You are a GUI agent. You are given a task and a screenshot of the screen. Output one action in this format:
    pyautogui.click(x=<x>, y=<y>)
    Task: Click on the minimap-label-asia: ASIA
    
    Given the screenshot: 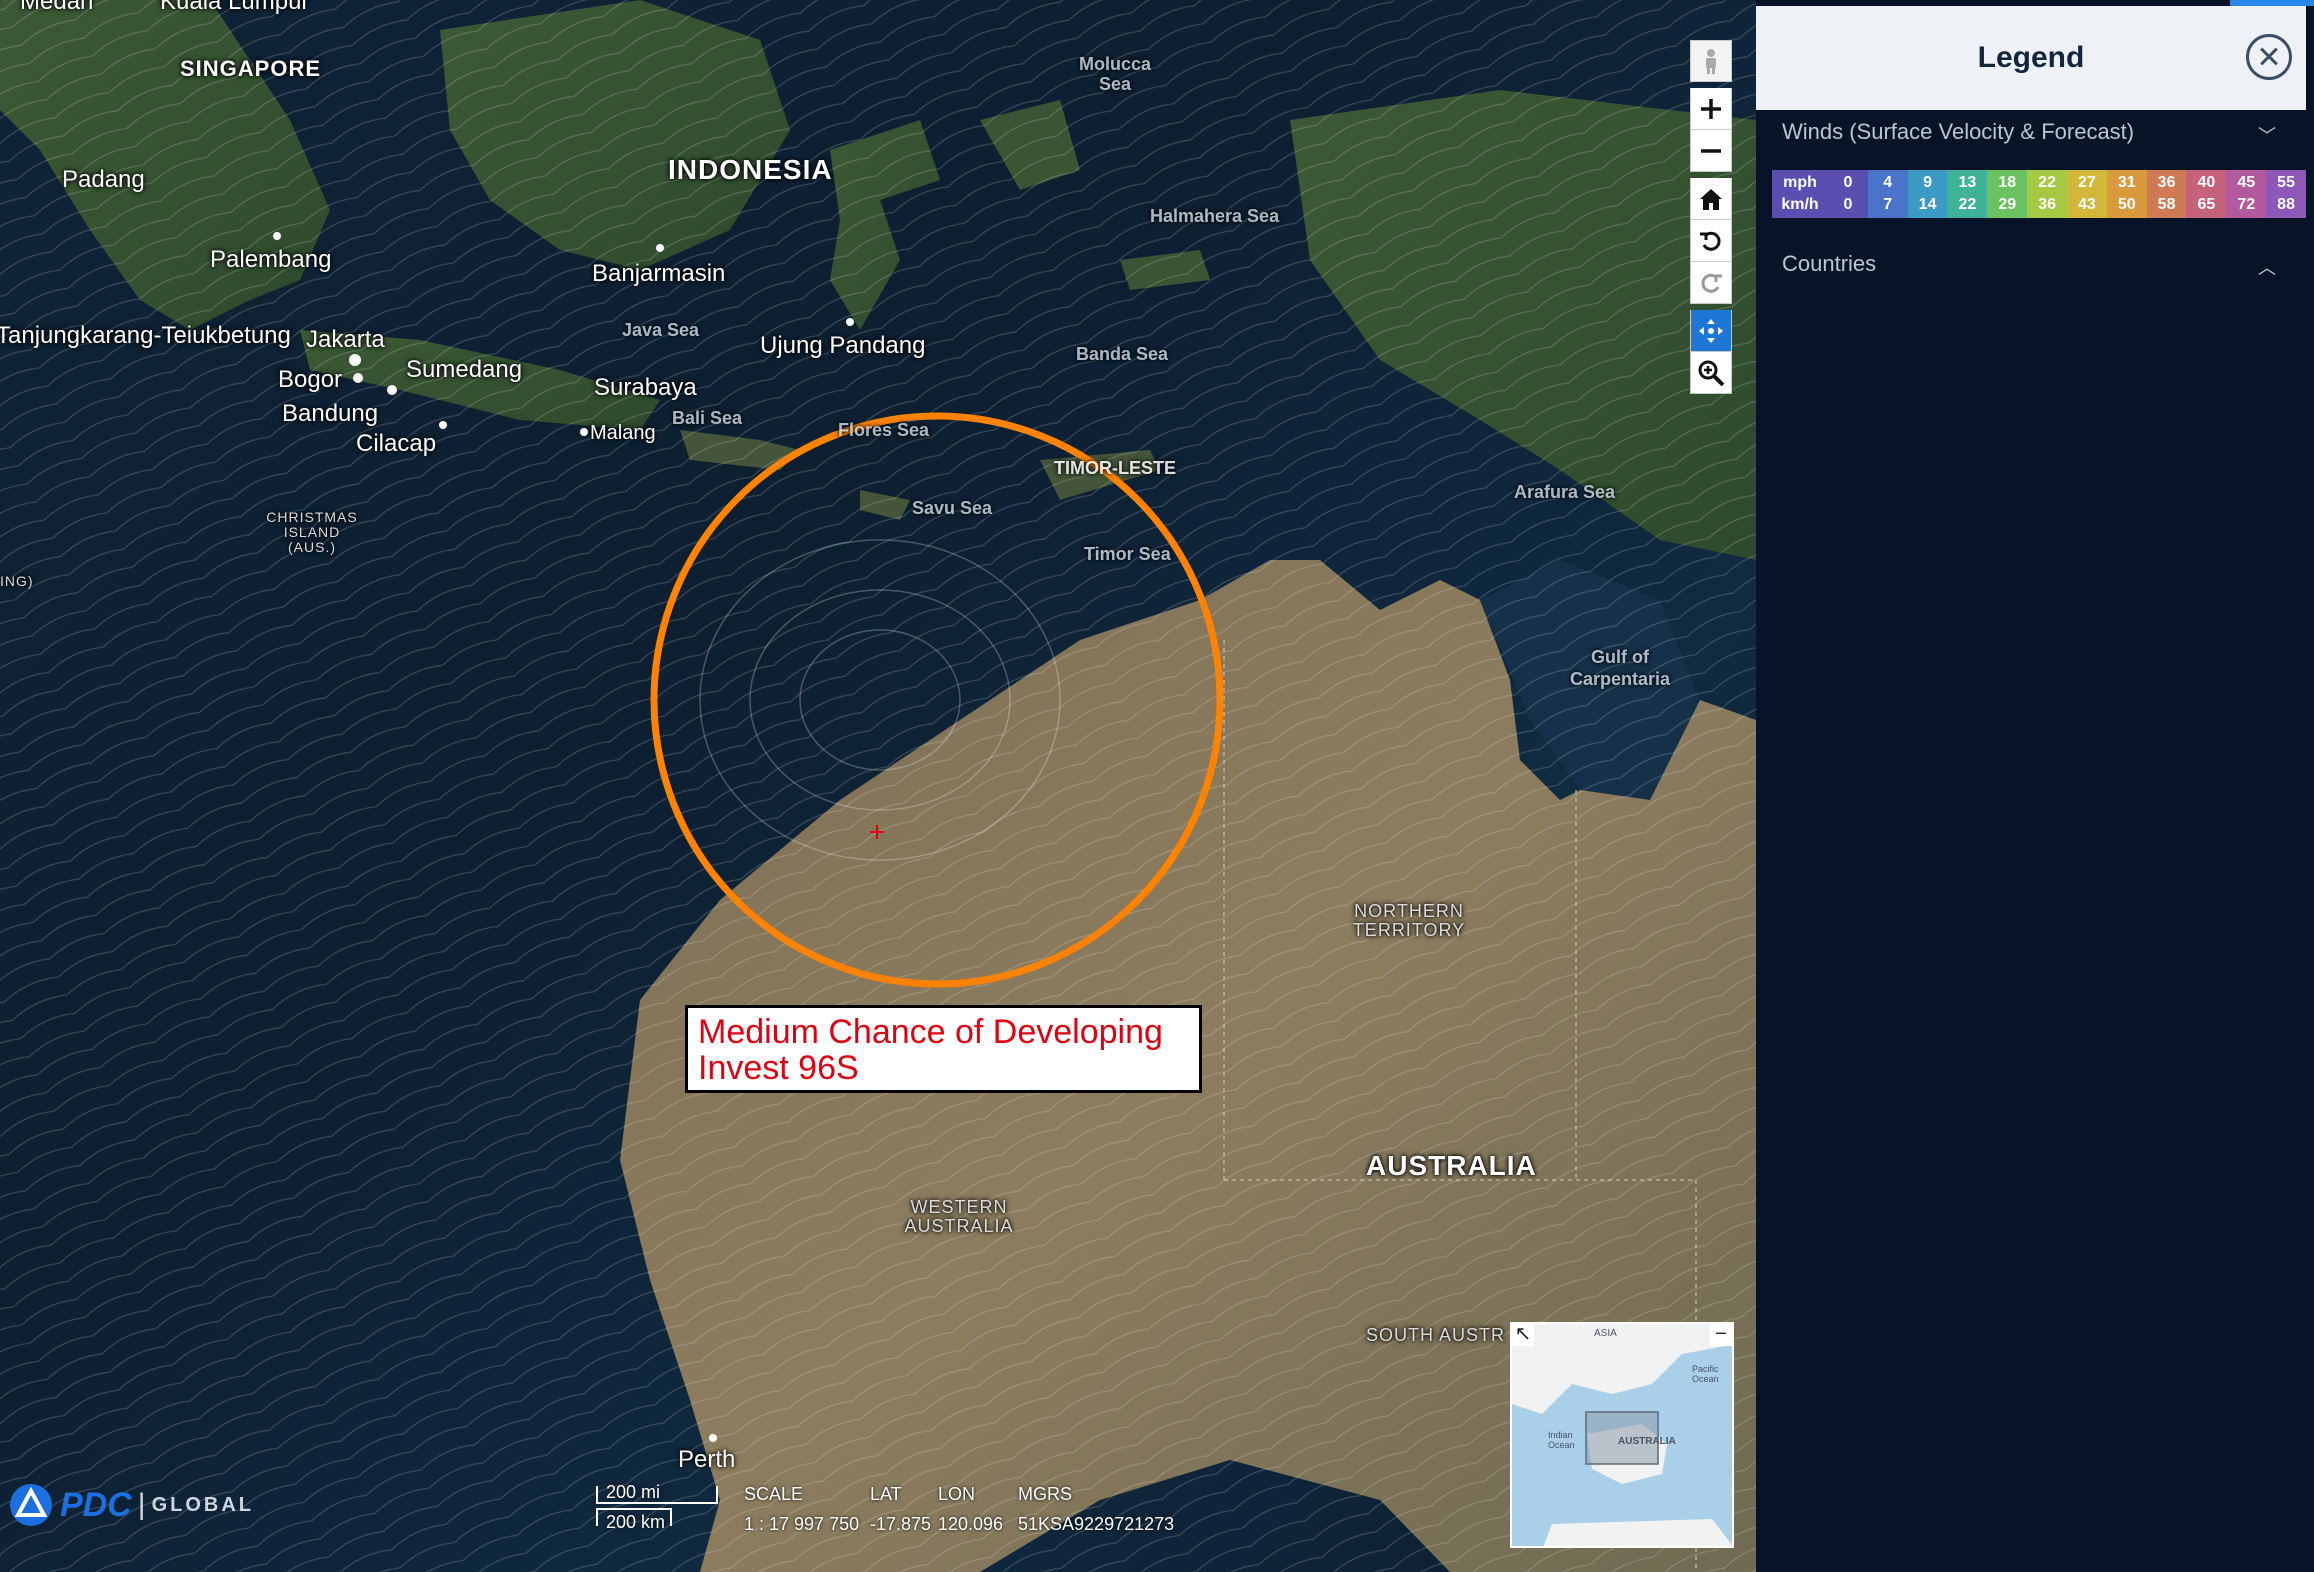 What is the action you would take?
    pyautogui.click(x=1605, y=1333)
    